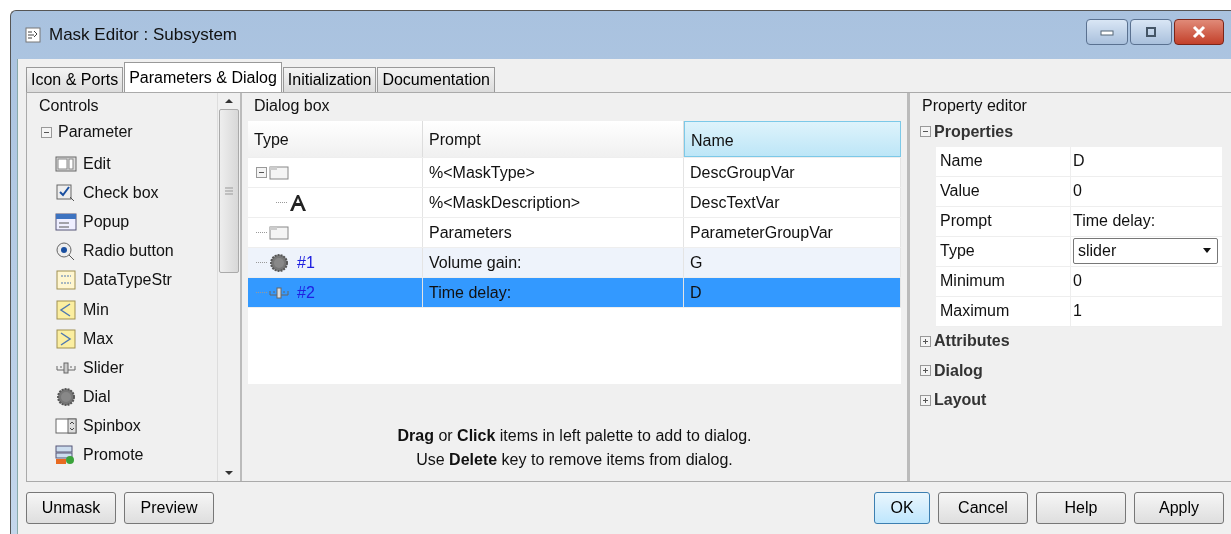  I want to click on table-row: #1 Volume gain: G, so click(574, 263).